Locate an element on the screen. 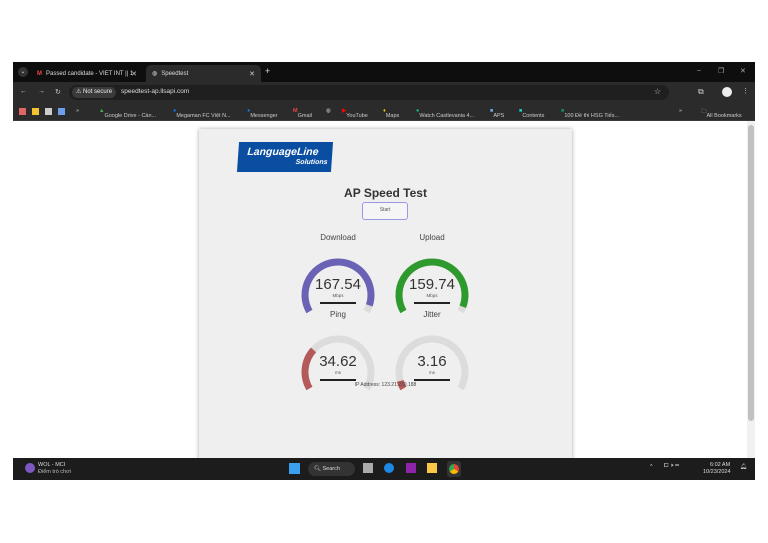  gauge-value: 159.74 is located at coordinates (432, 284).